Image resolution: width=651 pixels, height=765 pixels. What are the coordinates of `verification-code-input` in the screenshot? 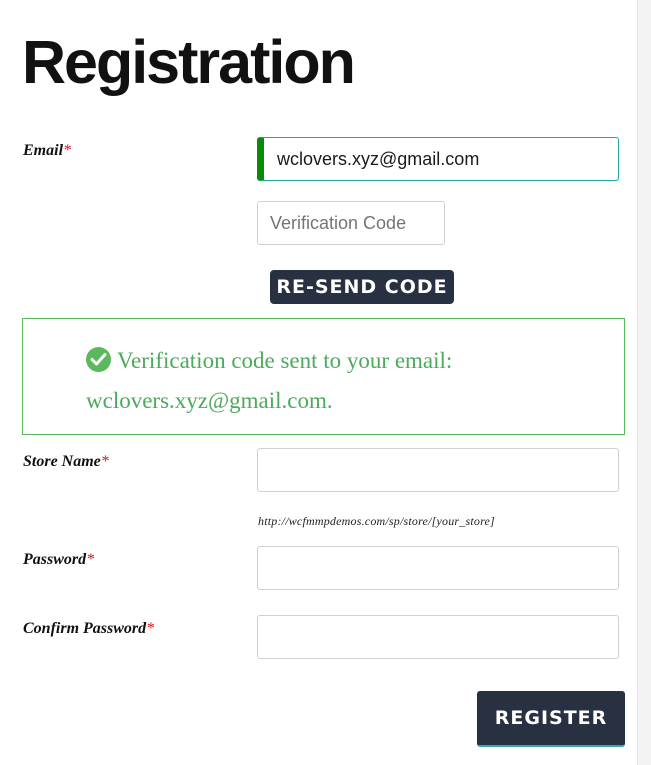 It's located at (351, 223).